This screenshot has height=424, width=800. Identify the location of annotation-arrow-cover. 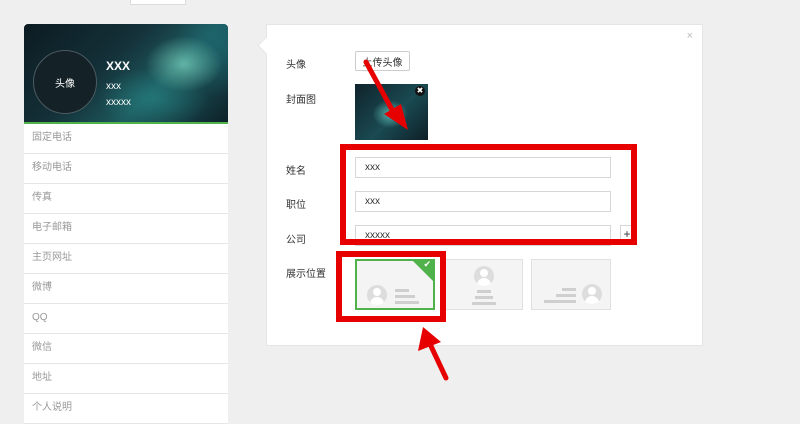
(385, 94).